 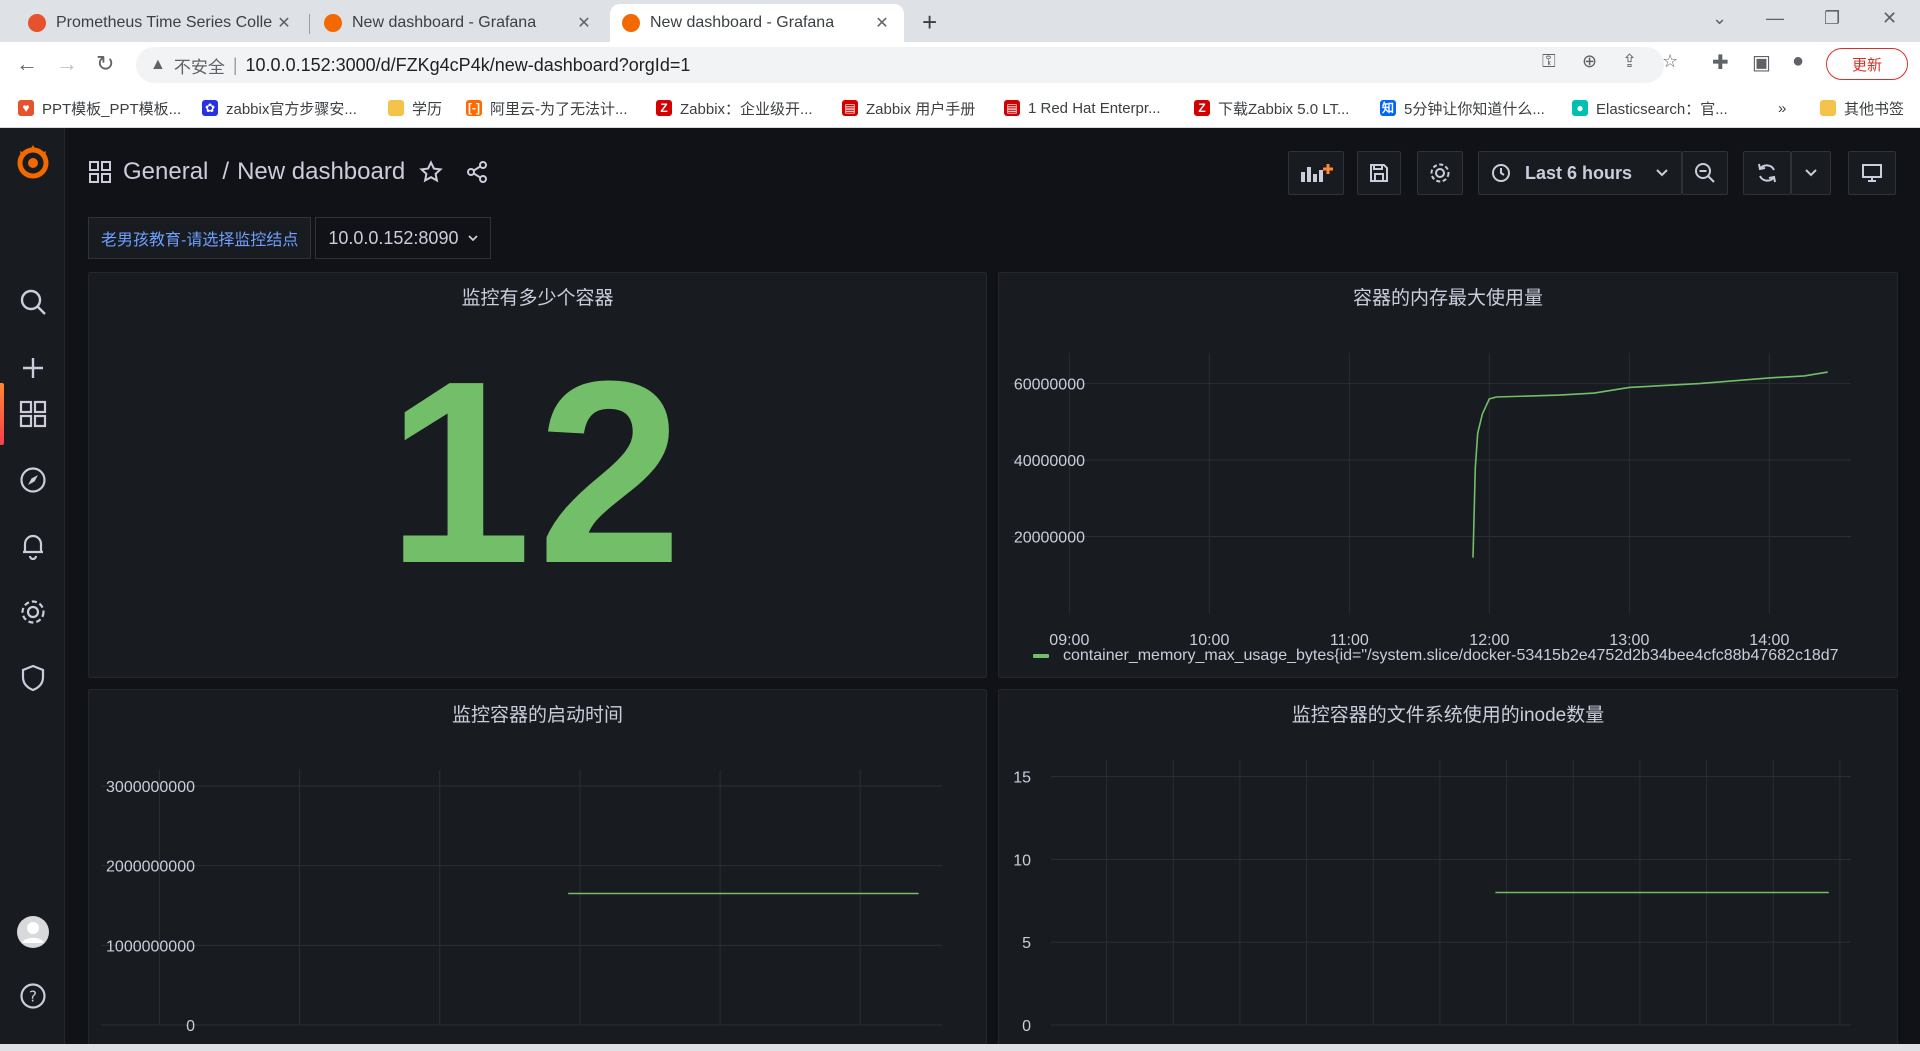 I want to click on share-icon, so click(x=477, y=172).